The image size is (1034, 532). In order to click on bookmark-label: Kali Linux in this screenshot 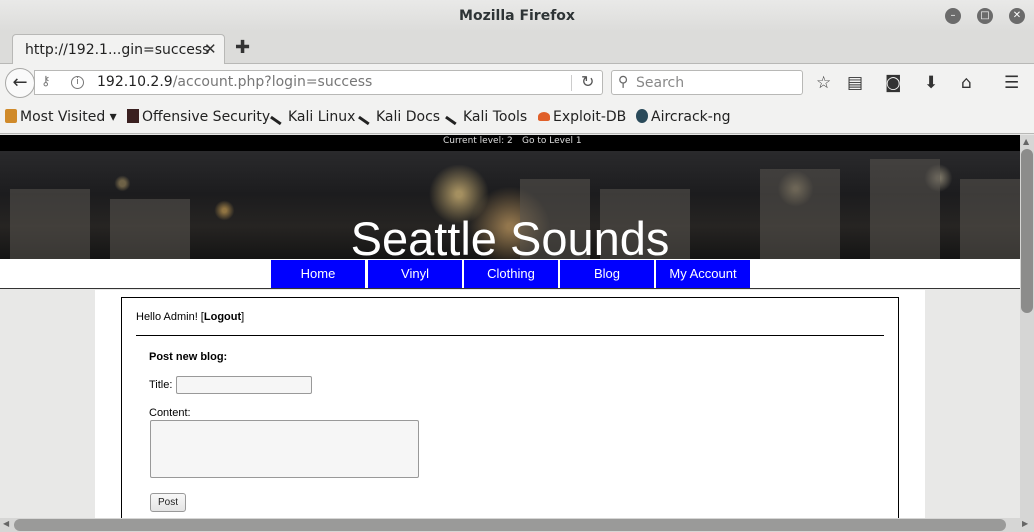, I will do `click(322, 117)`.